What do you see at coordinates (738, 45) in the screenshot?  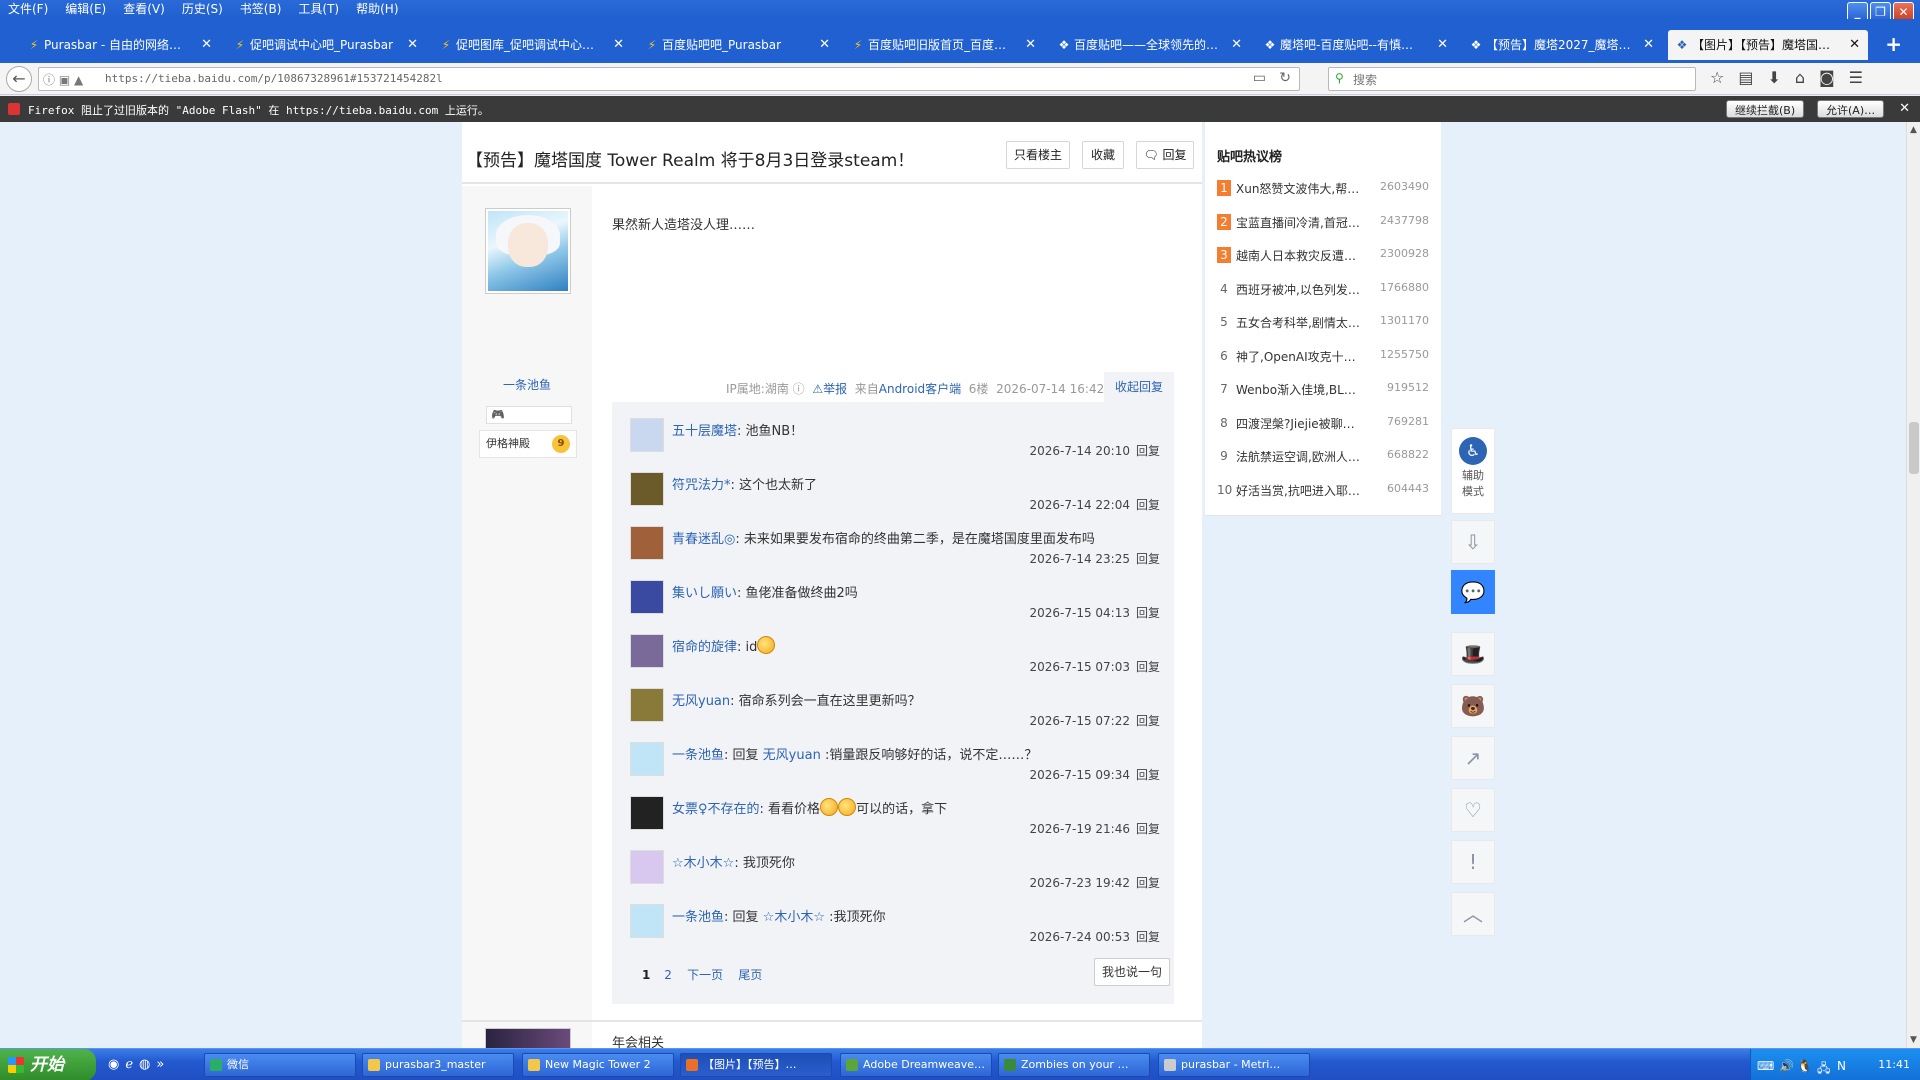 I see `tab-4: ⚡ 百度贴吧吧_Purasbar ✕` at bounding box center [738, 45].